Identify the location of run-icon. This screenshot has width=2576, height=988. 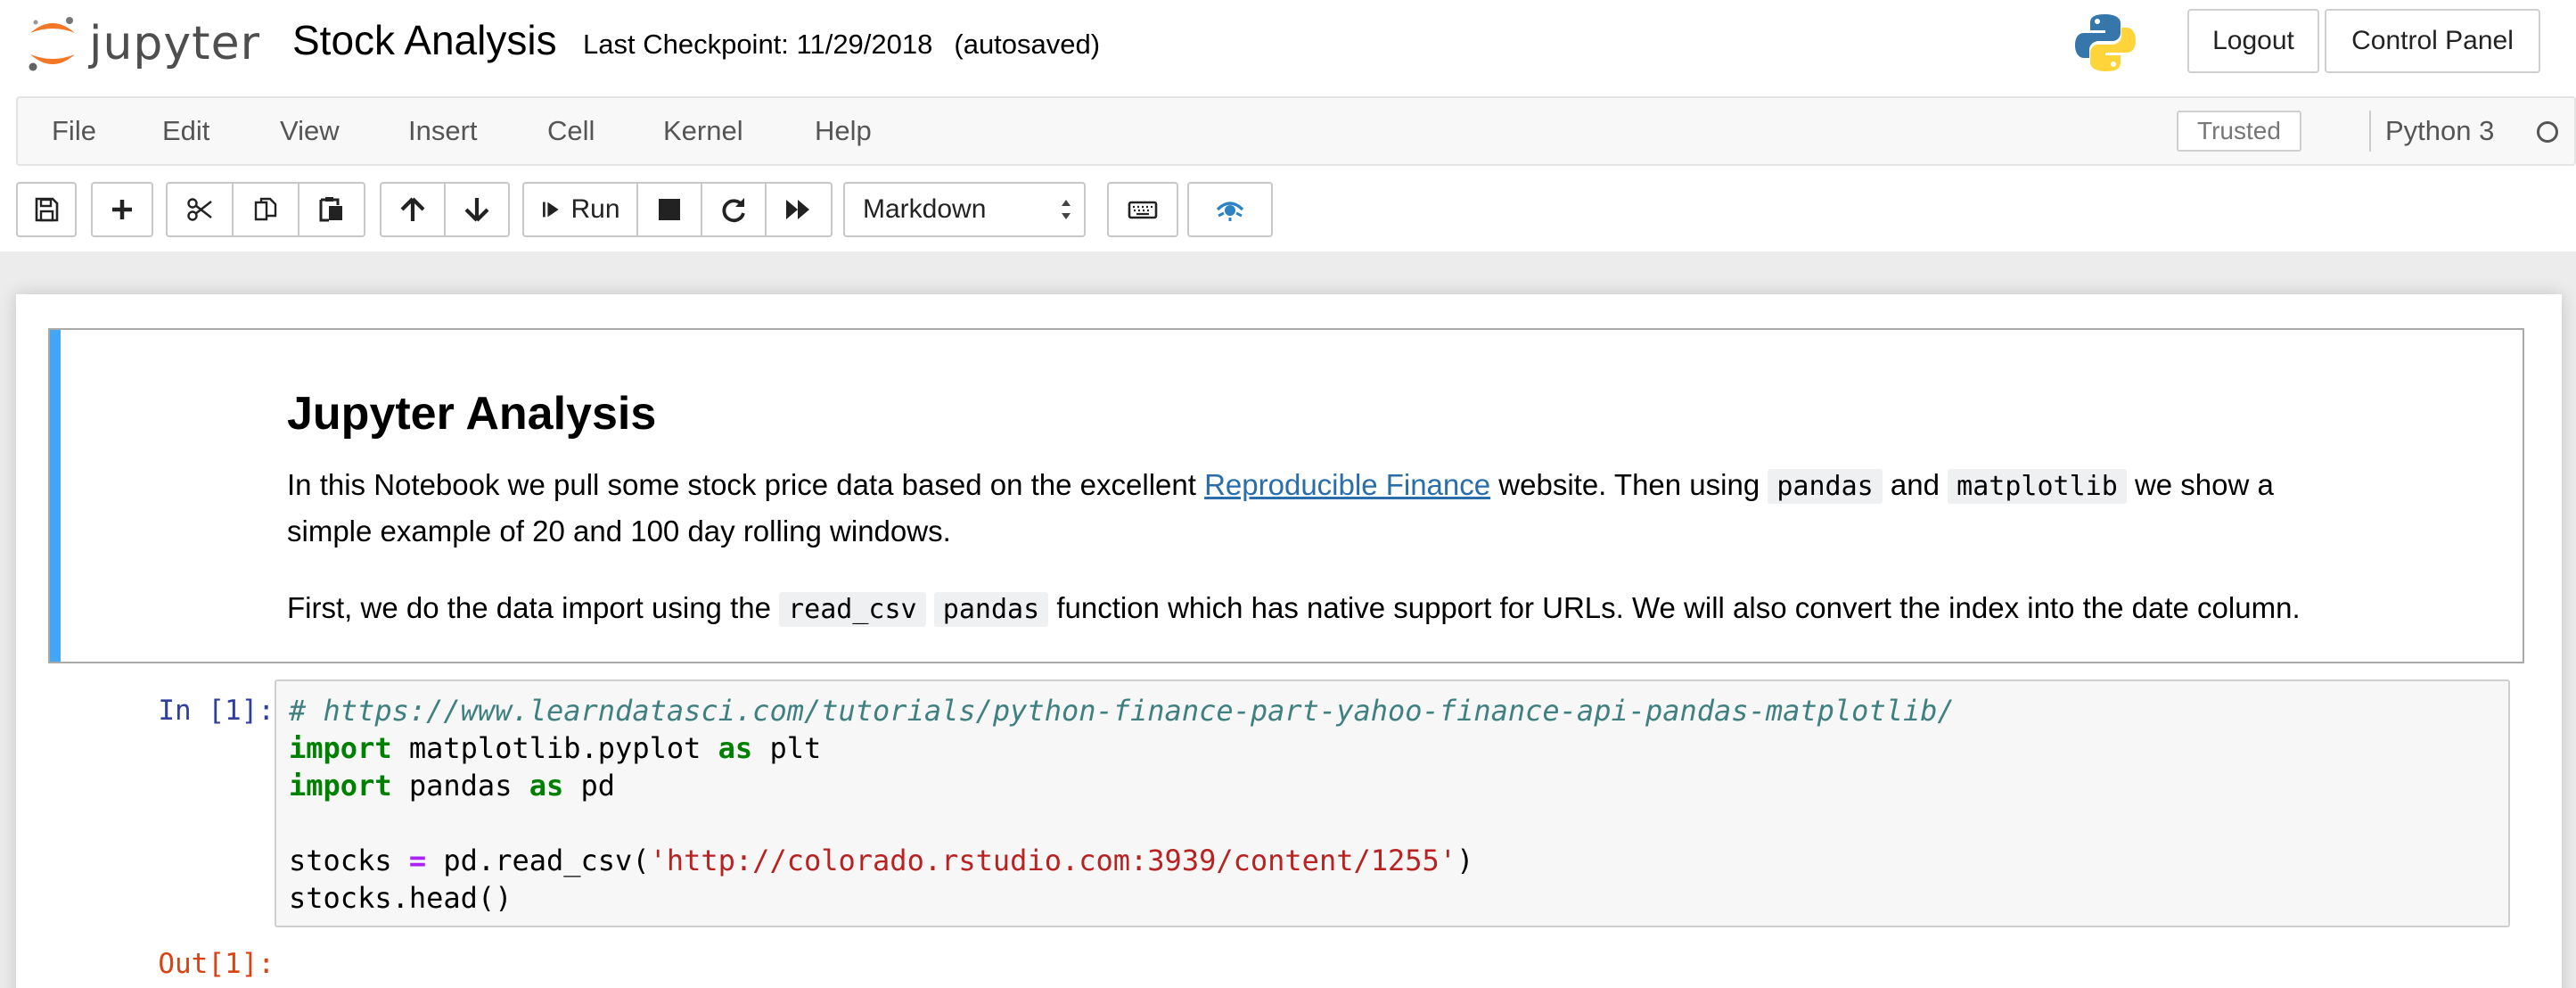
(551, 210).